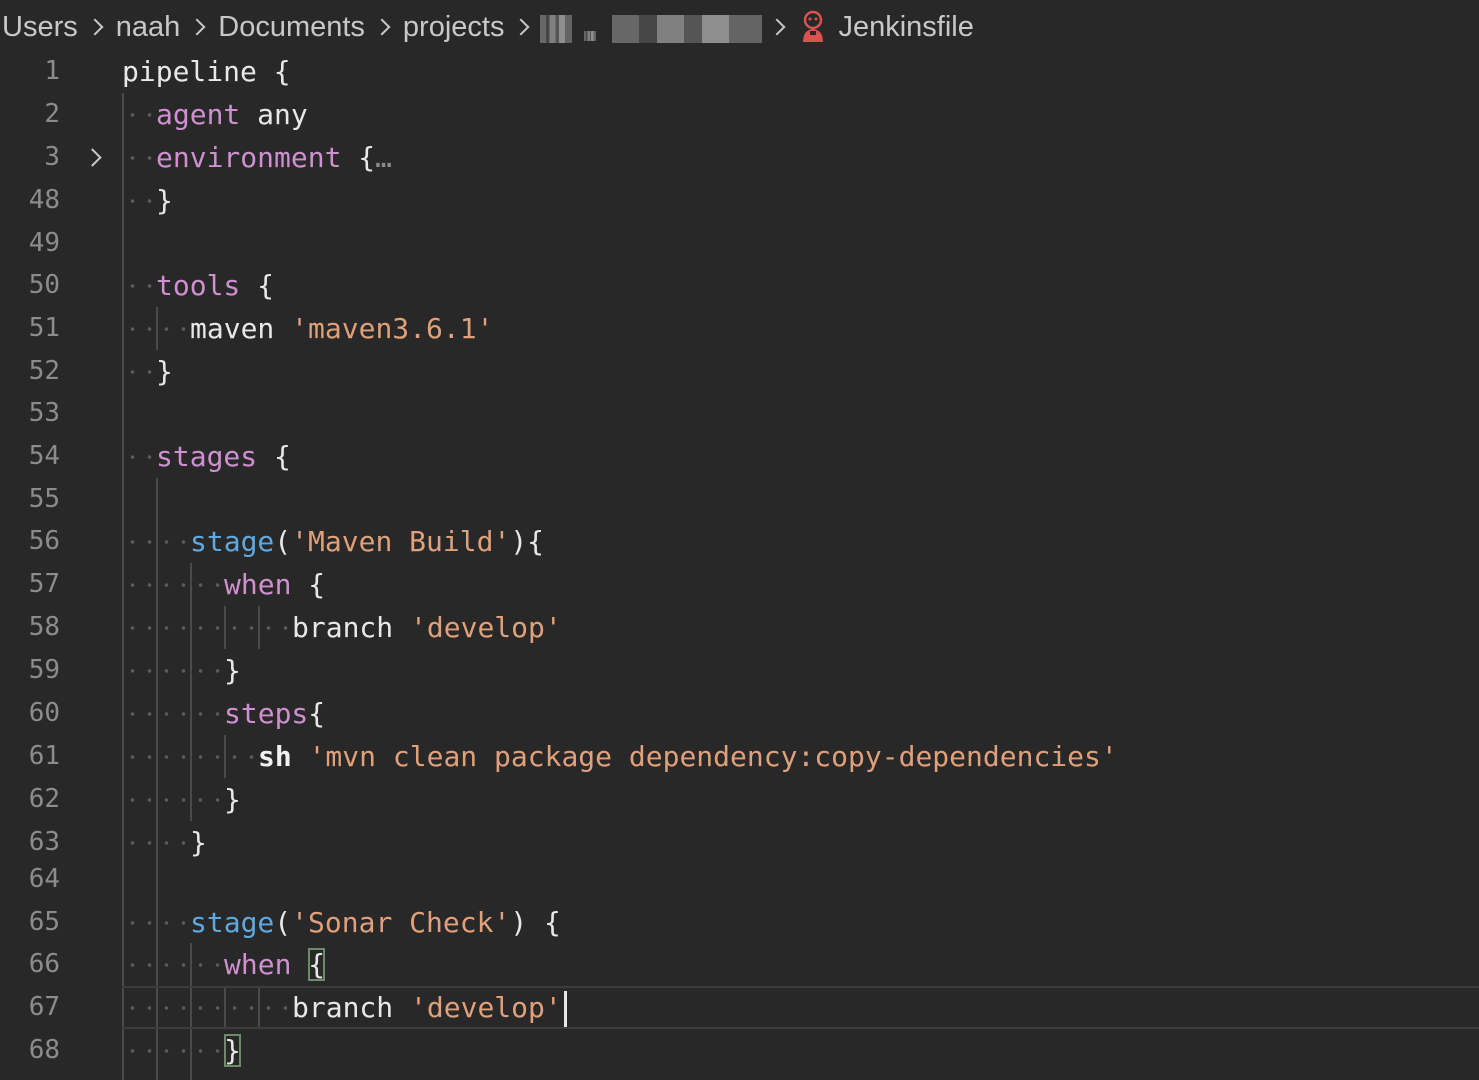  I want to click on line-number: 59, so click(44, 670).